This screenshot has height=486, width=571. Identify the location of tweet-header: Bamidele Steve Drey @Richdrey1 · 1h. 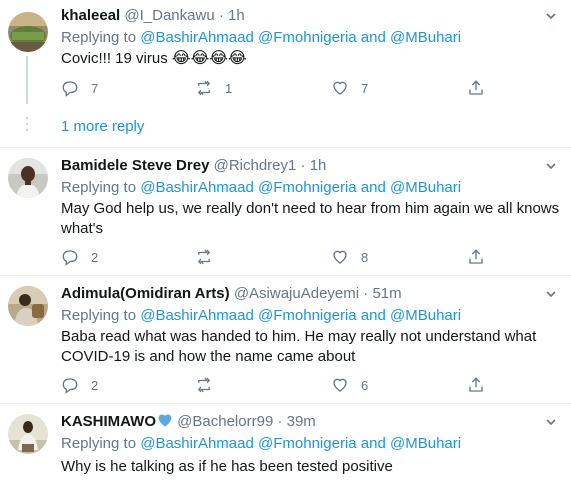
(193, 166).